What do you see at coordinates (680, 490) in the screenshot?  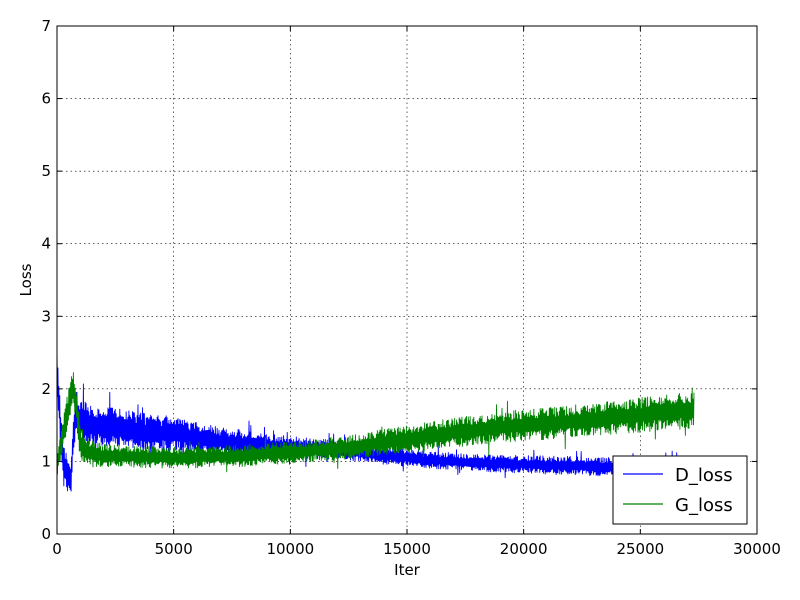 I see `legend: D_loss G_loss` at bounding box center [680, 490].